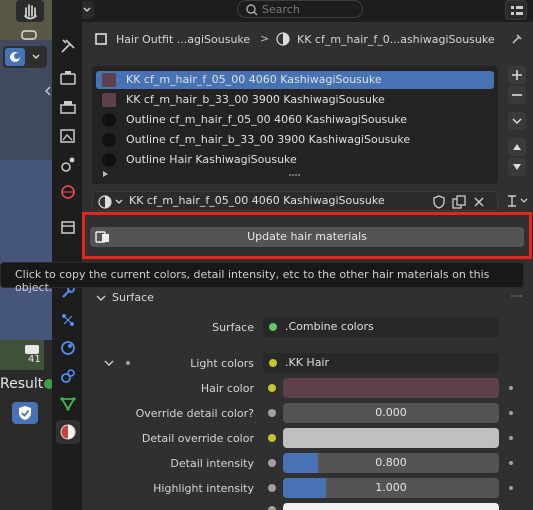 The width and height of the screenshot is (533, 510). I want to click on pin-icon, so click(517, 39).